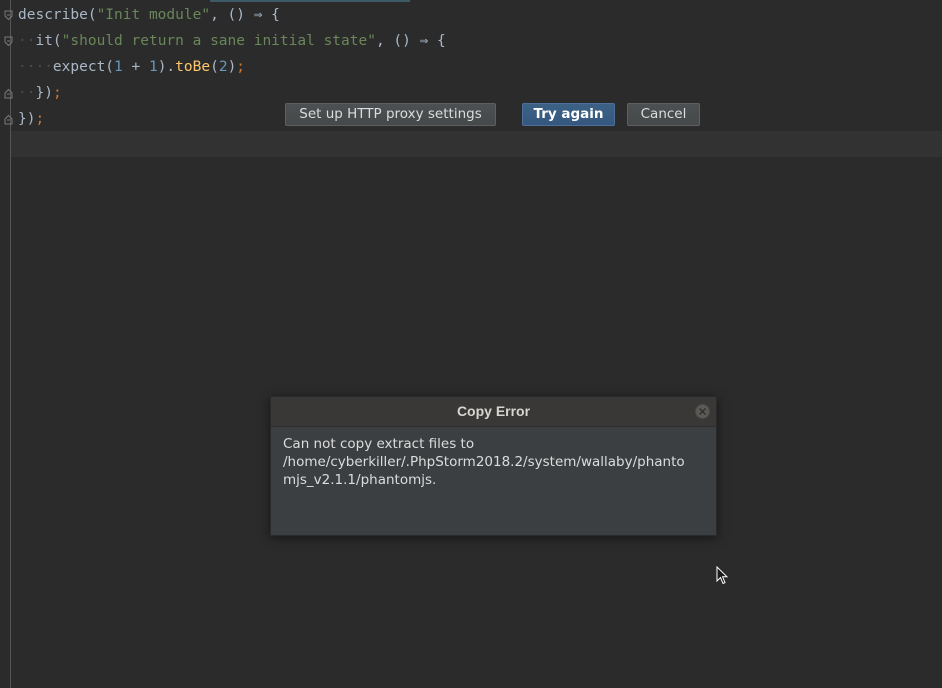 This screenshot has height=688, width=942. I want to click on code-line-4: ··});, so click(40, 93).